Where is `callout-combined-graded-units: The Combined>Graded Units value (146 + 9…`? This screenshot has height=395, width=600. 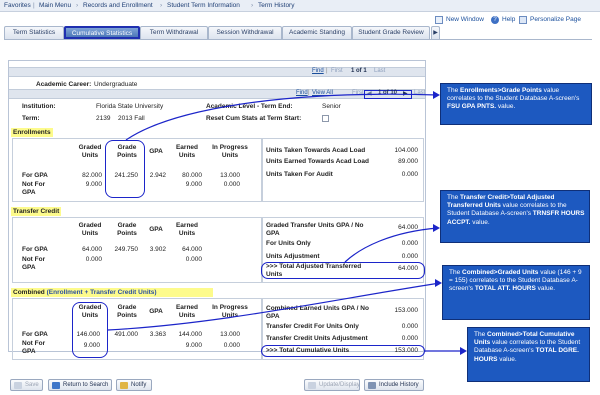
callout-combined-graded-units: The Combined>Graded Units value (146 + 9… is located at coordinates (516, 292).